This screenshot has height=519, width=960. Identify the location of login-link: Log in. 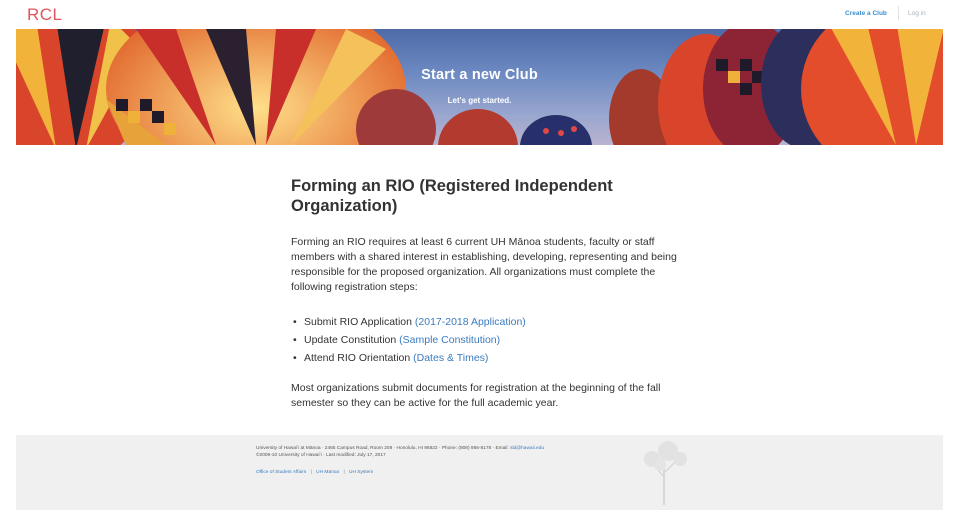
(917, 13).